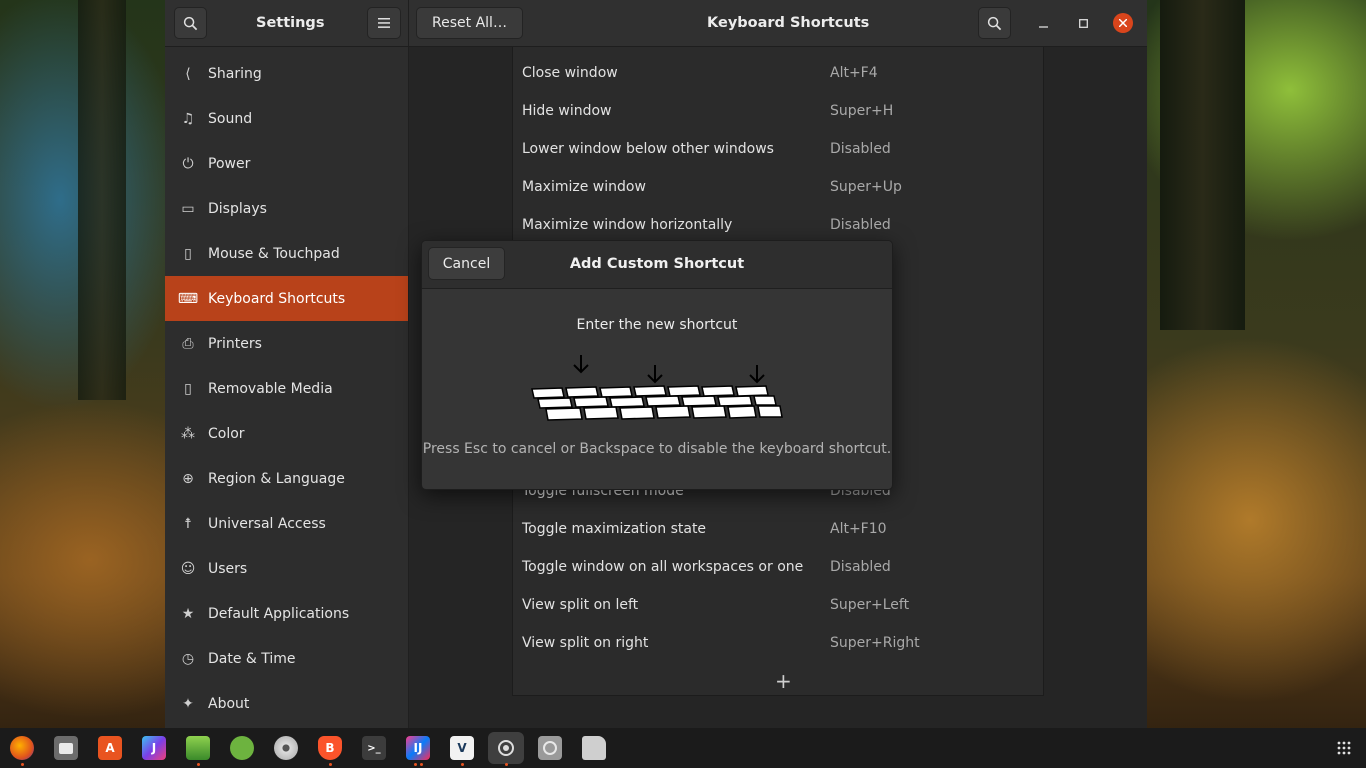 The image size is (1366, 768). I want to click on sidebar-item-displays: ▭ Displays, so click(286, 208).